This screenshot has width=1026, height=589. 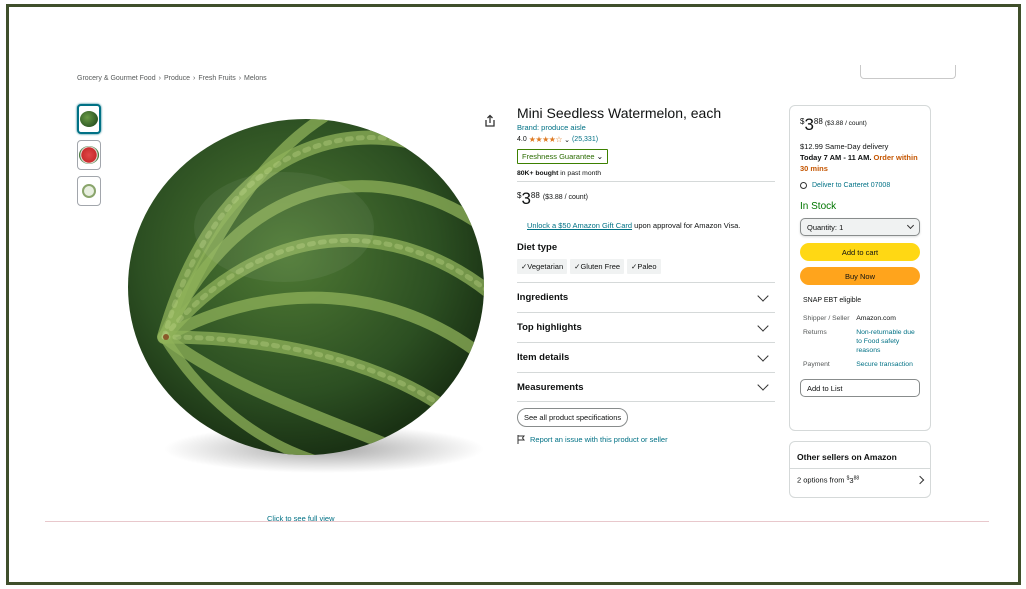 What do you see at coordinates (646, 176) in the screenshot?
I see `bought-count: 80K+ bought in past month` at bounding box center [646, 176].